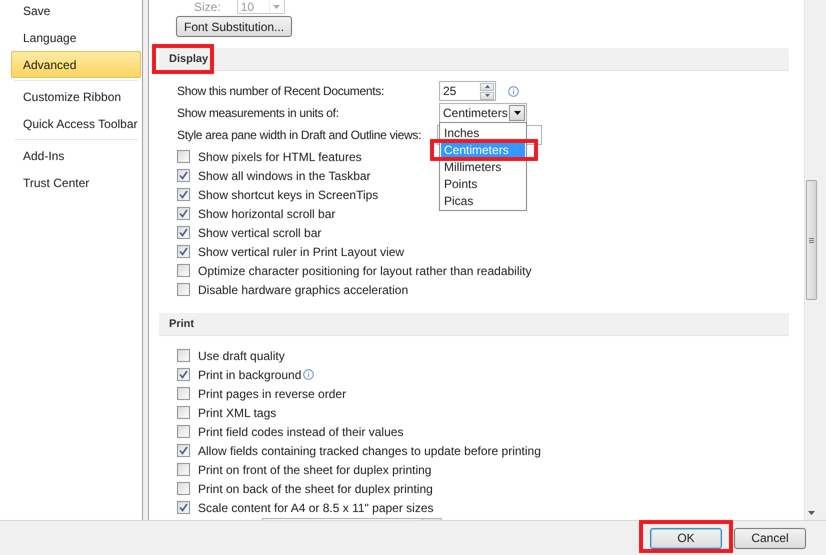  I want to click on section-title: Print, so click(181, 324).